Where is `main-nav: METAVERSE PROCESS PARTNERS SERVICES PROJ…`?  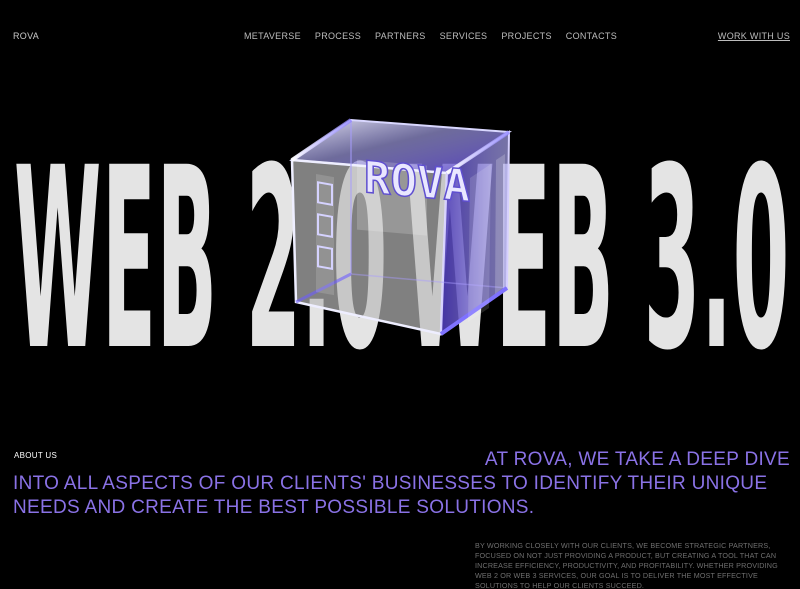 main-nav: METAVERSE PROCESS PARTNERS SERVICES PROJ… is located at coordinates (430, 36).